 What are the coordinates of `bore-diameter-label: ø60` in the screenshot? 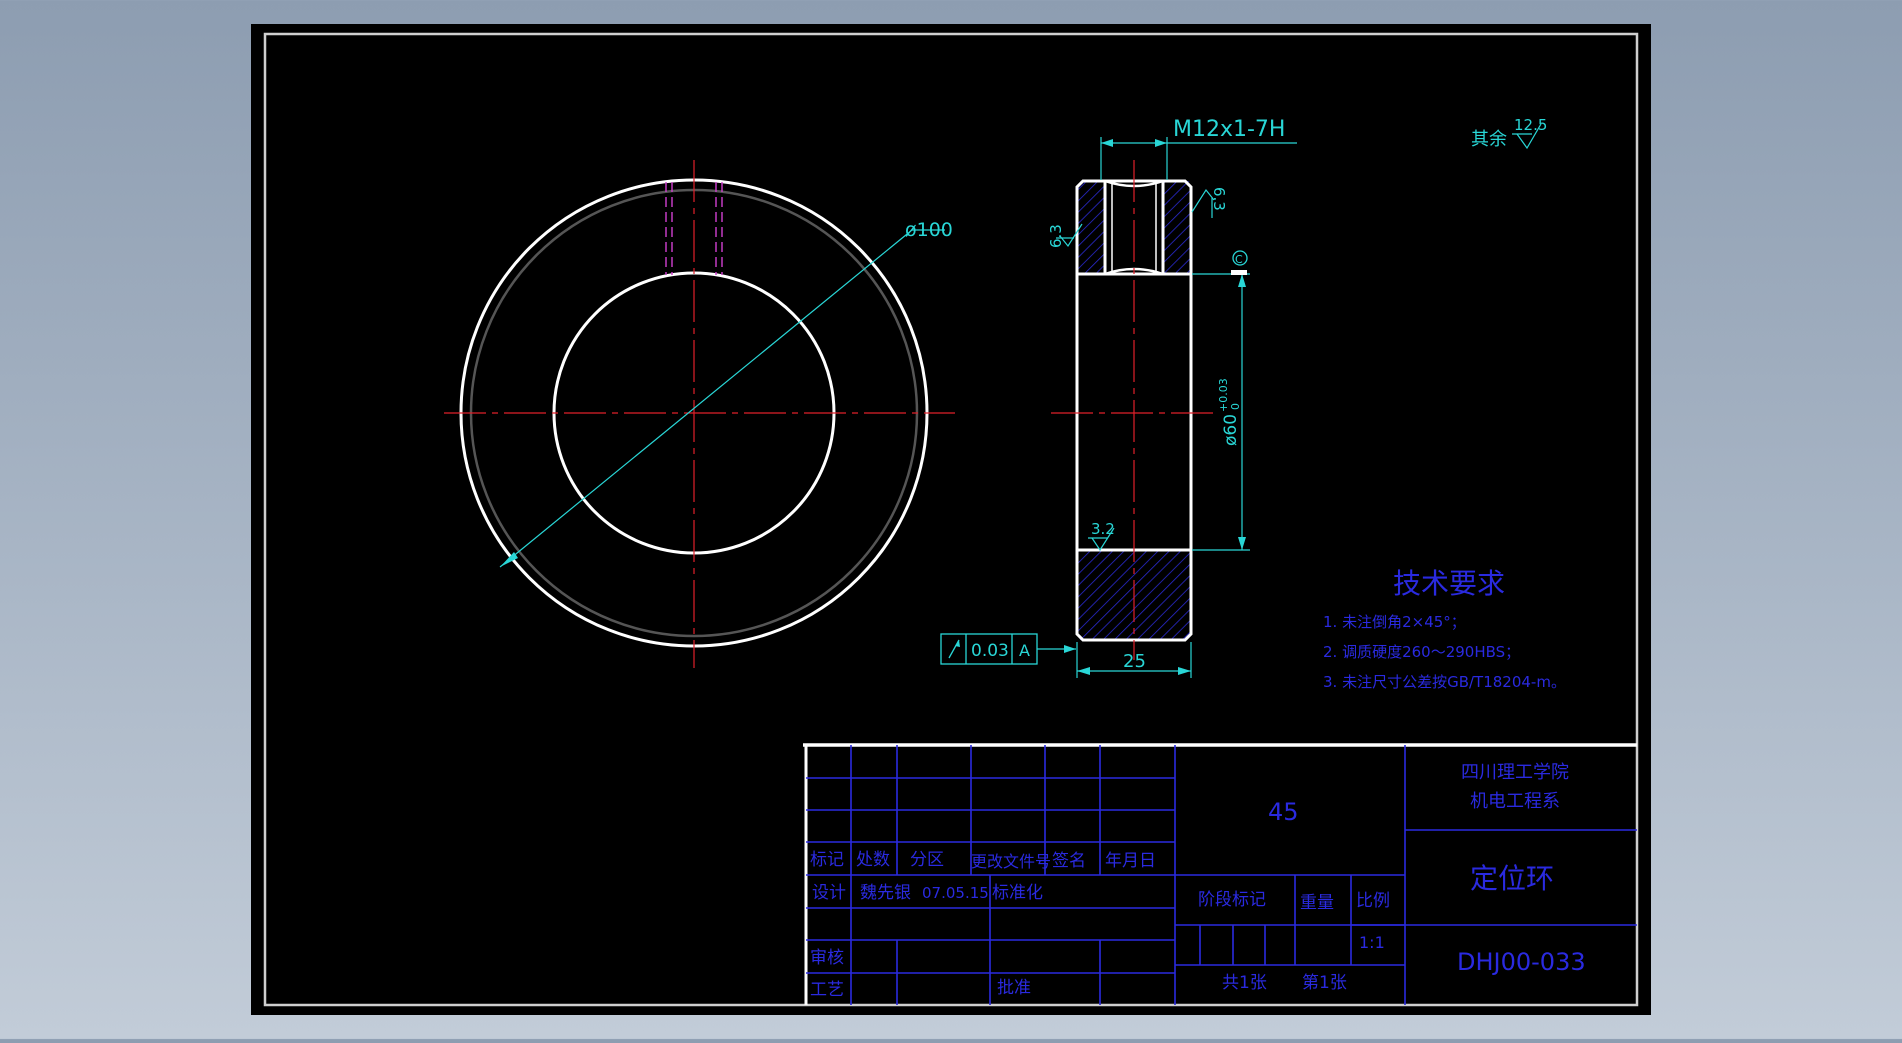 It's located at (1231, 430).